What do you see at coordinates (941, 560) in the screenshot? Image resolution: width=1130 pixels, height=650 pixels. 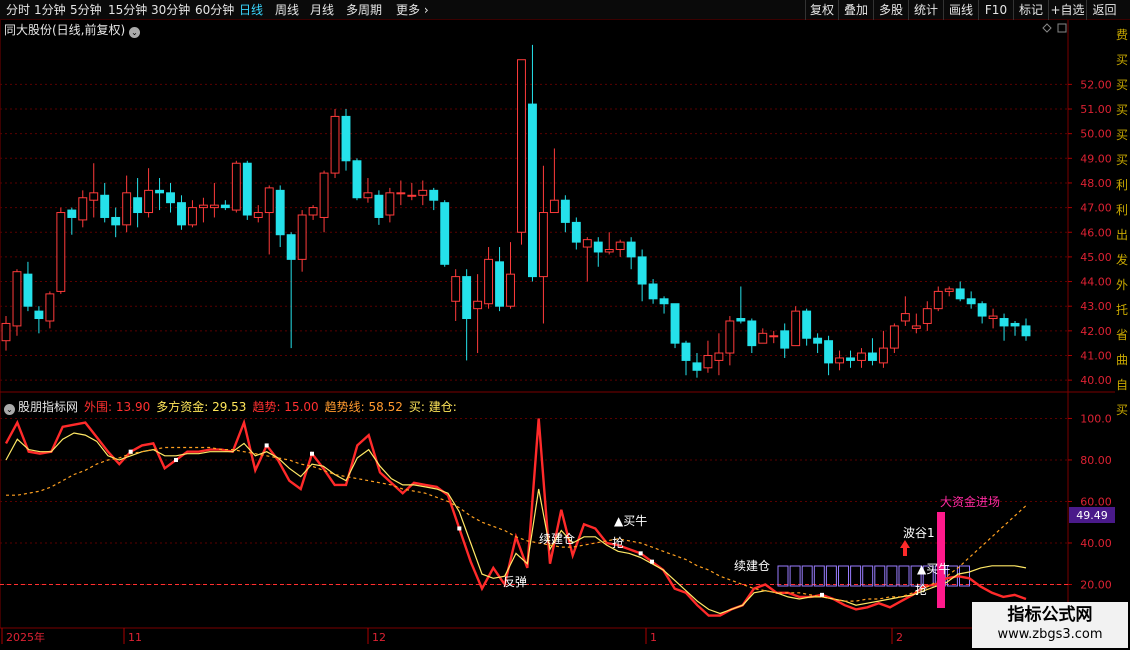 I see `big-capital-bar` at bounding box center [941, 560].